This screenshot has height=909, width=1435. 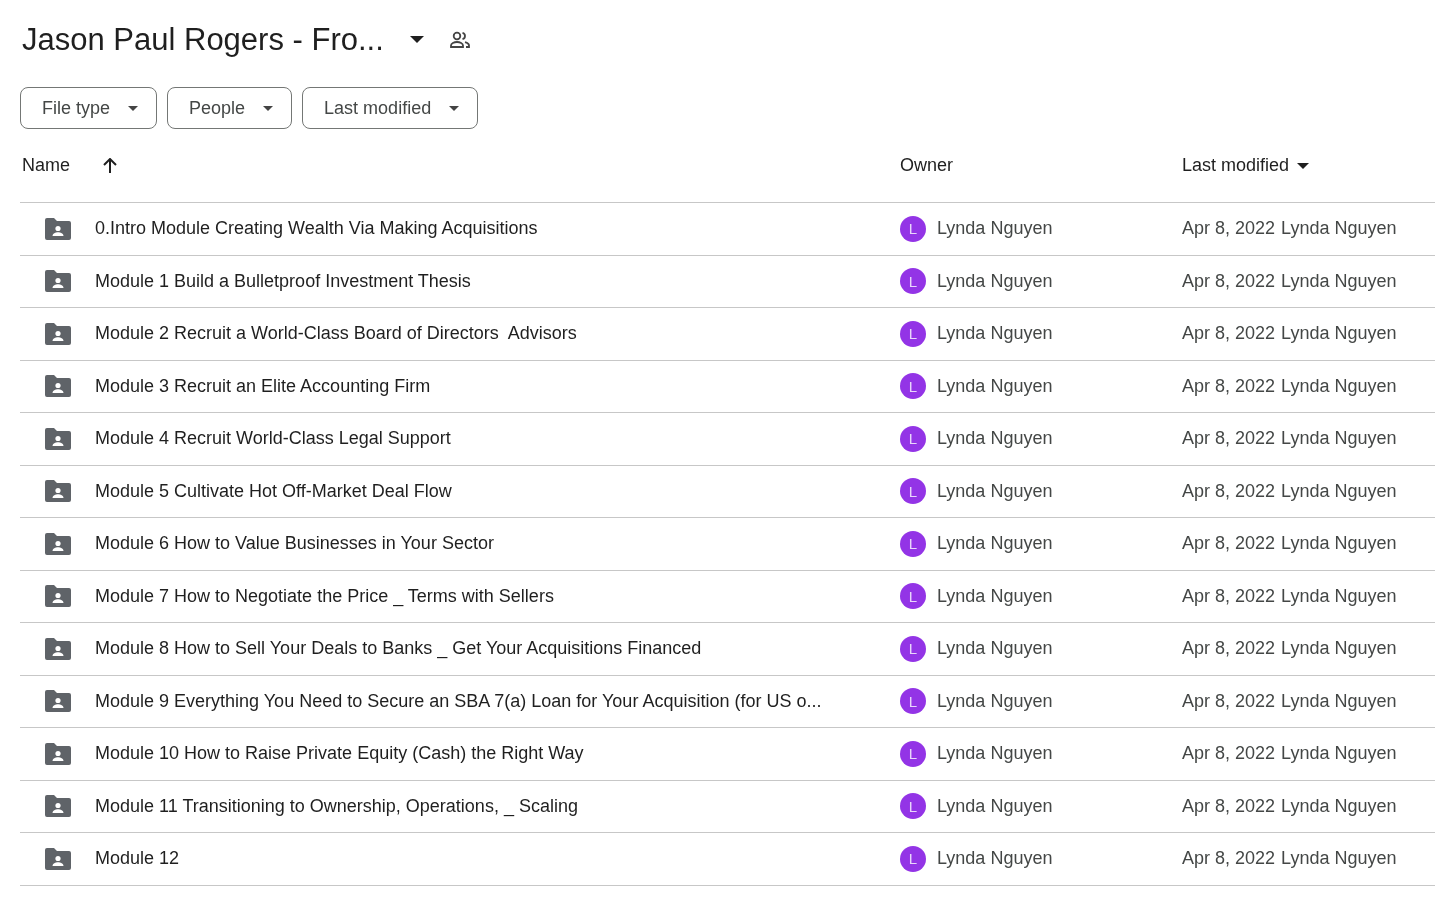 I want to click on folder-name: Module 11 Transitioning to Ownership, Operations, _ Scaling, so click(x=336, y=806).